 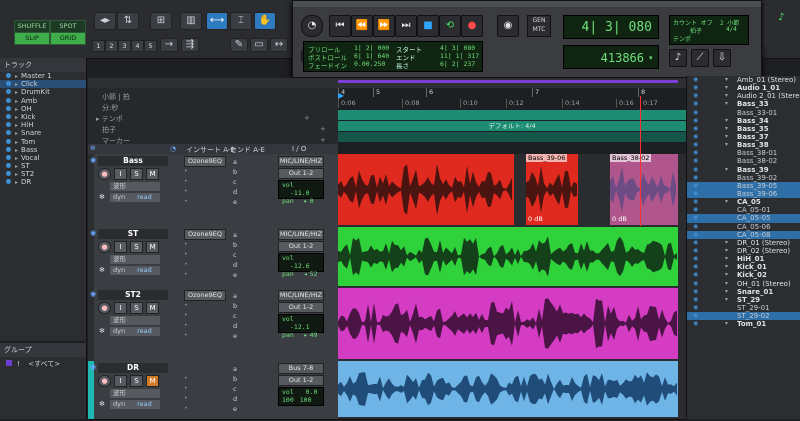 What do you see at coordinates (722, 58) in the screenshot?
I see `tap-tempo-icon: ⇩` at bounding box center [722, 58].